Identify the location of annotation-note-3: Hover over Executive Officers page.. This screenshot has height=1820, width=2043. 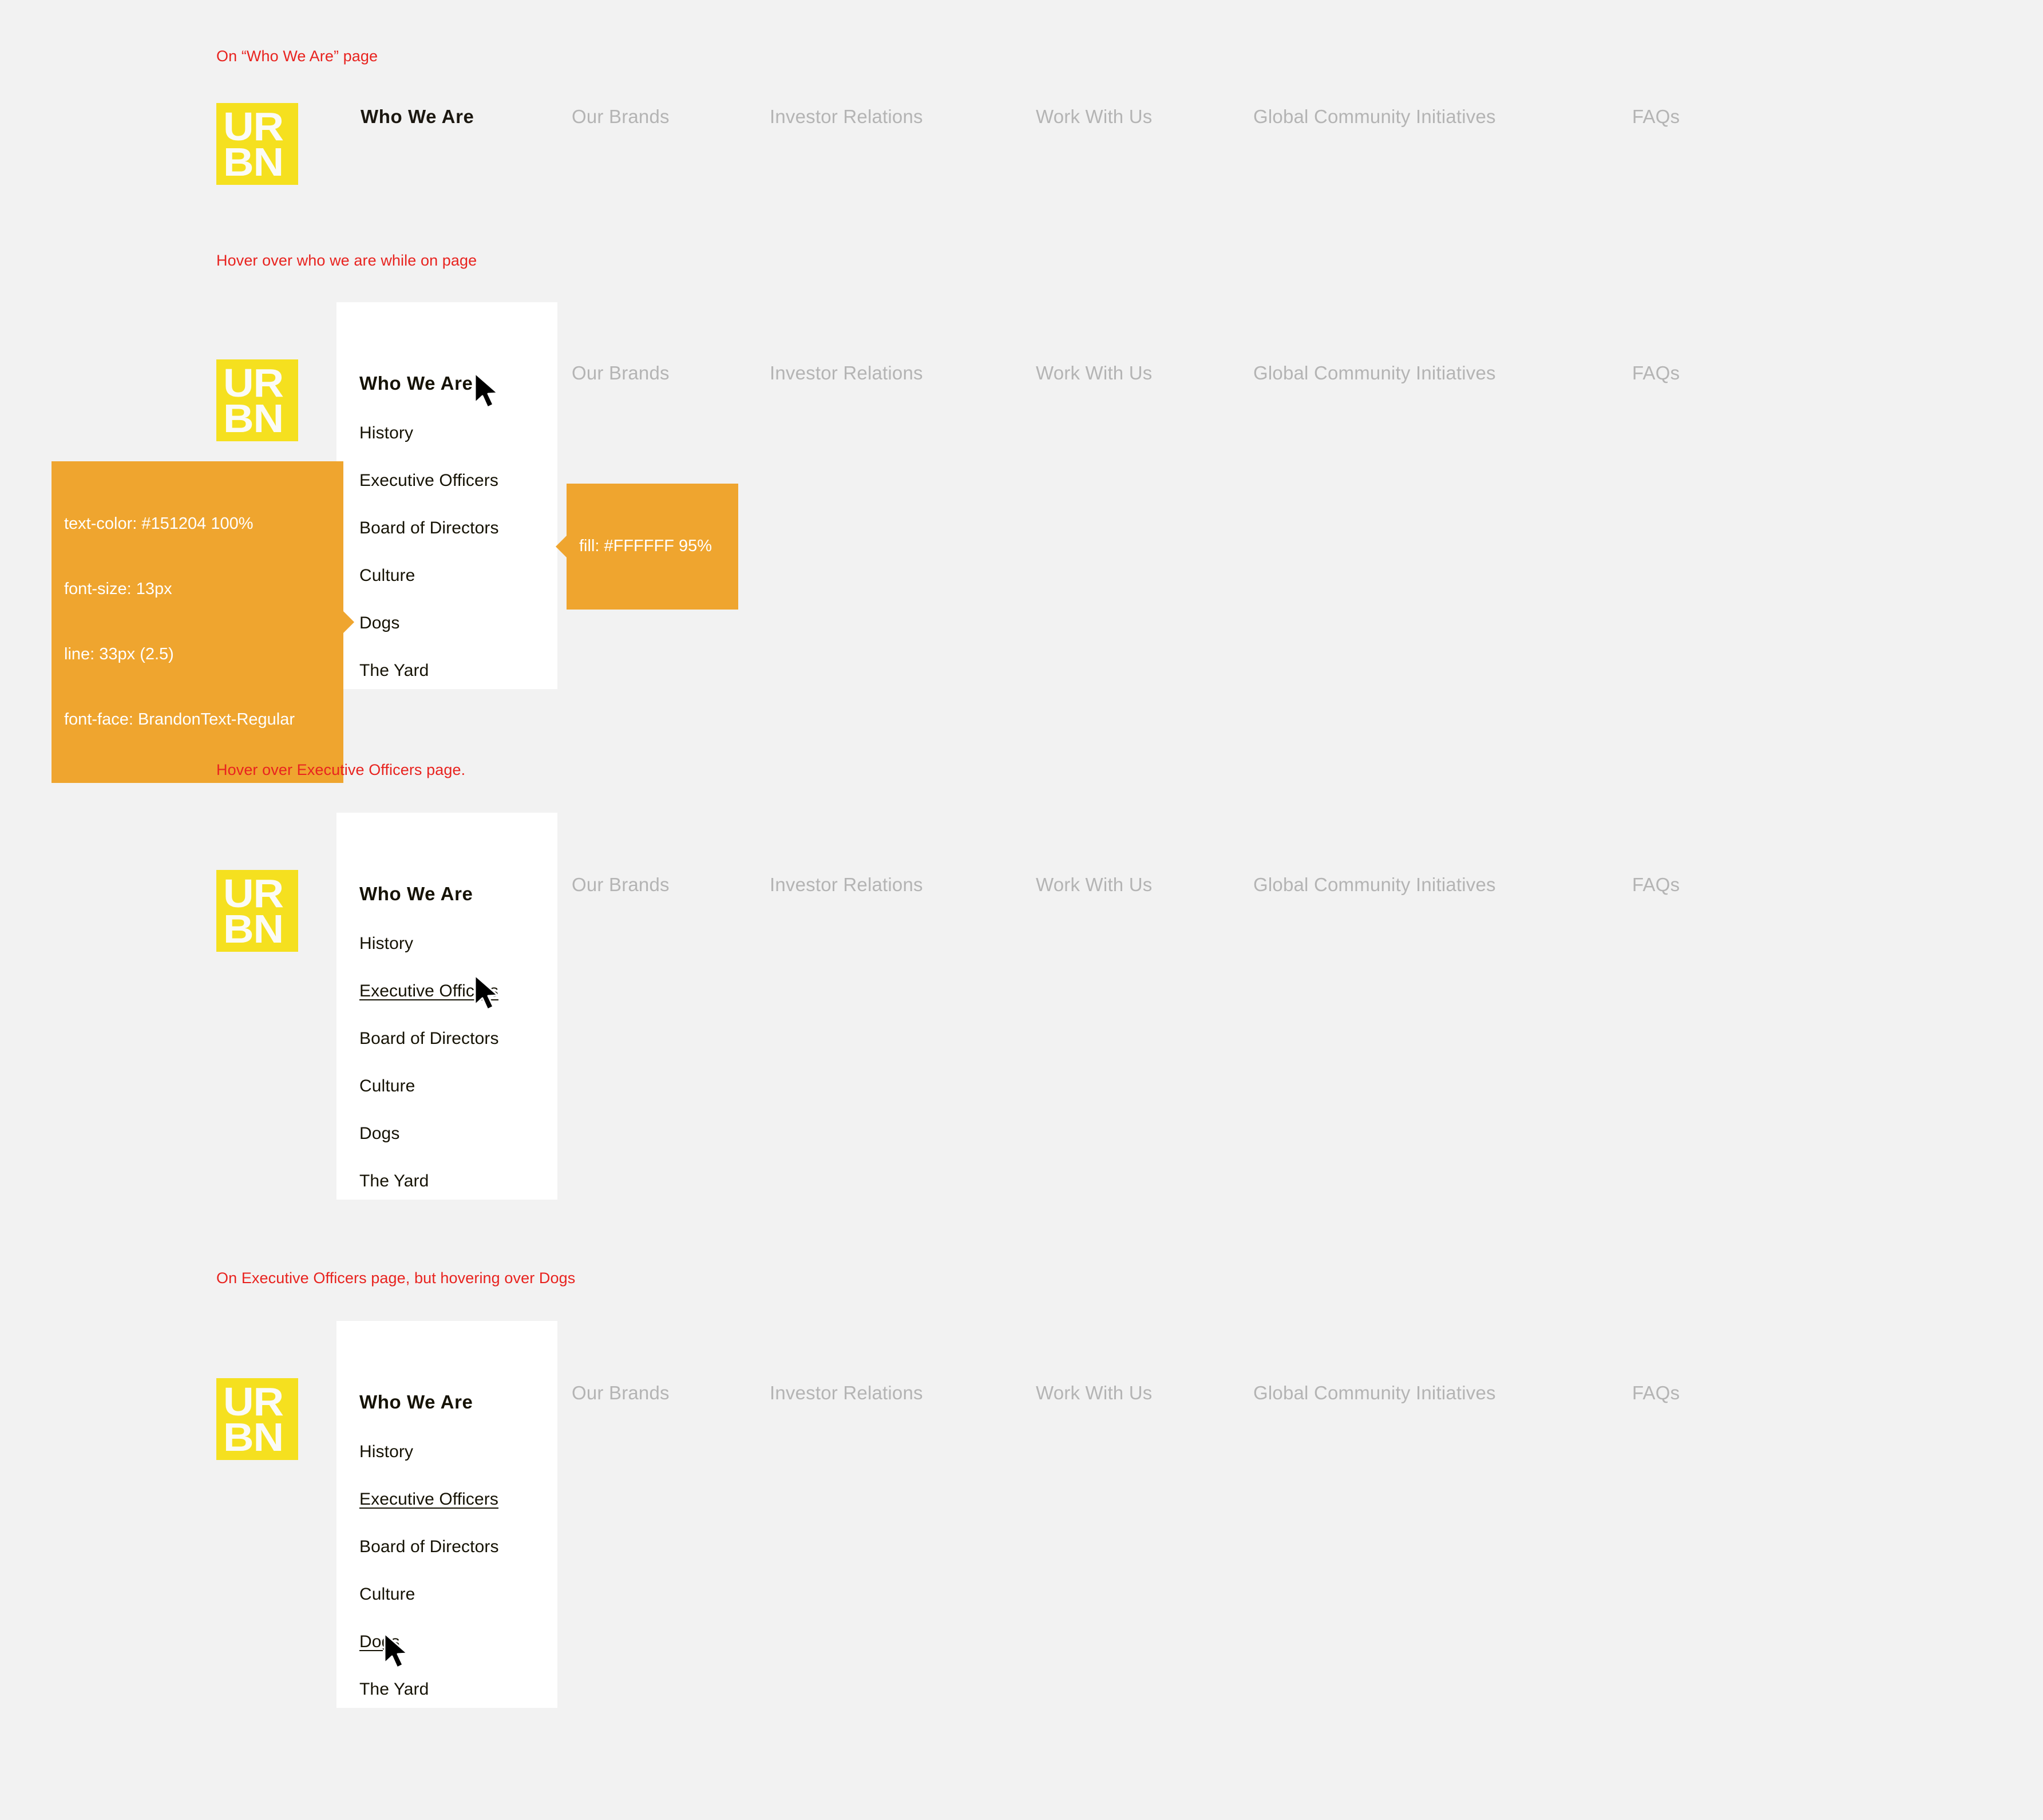
(341, 769).